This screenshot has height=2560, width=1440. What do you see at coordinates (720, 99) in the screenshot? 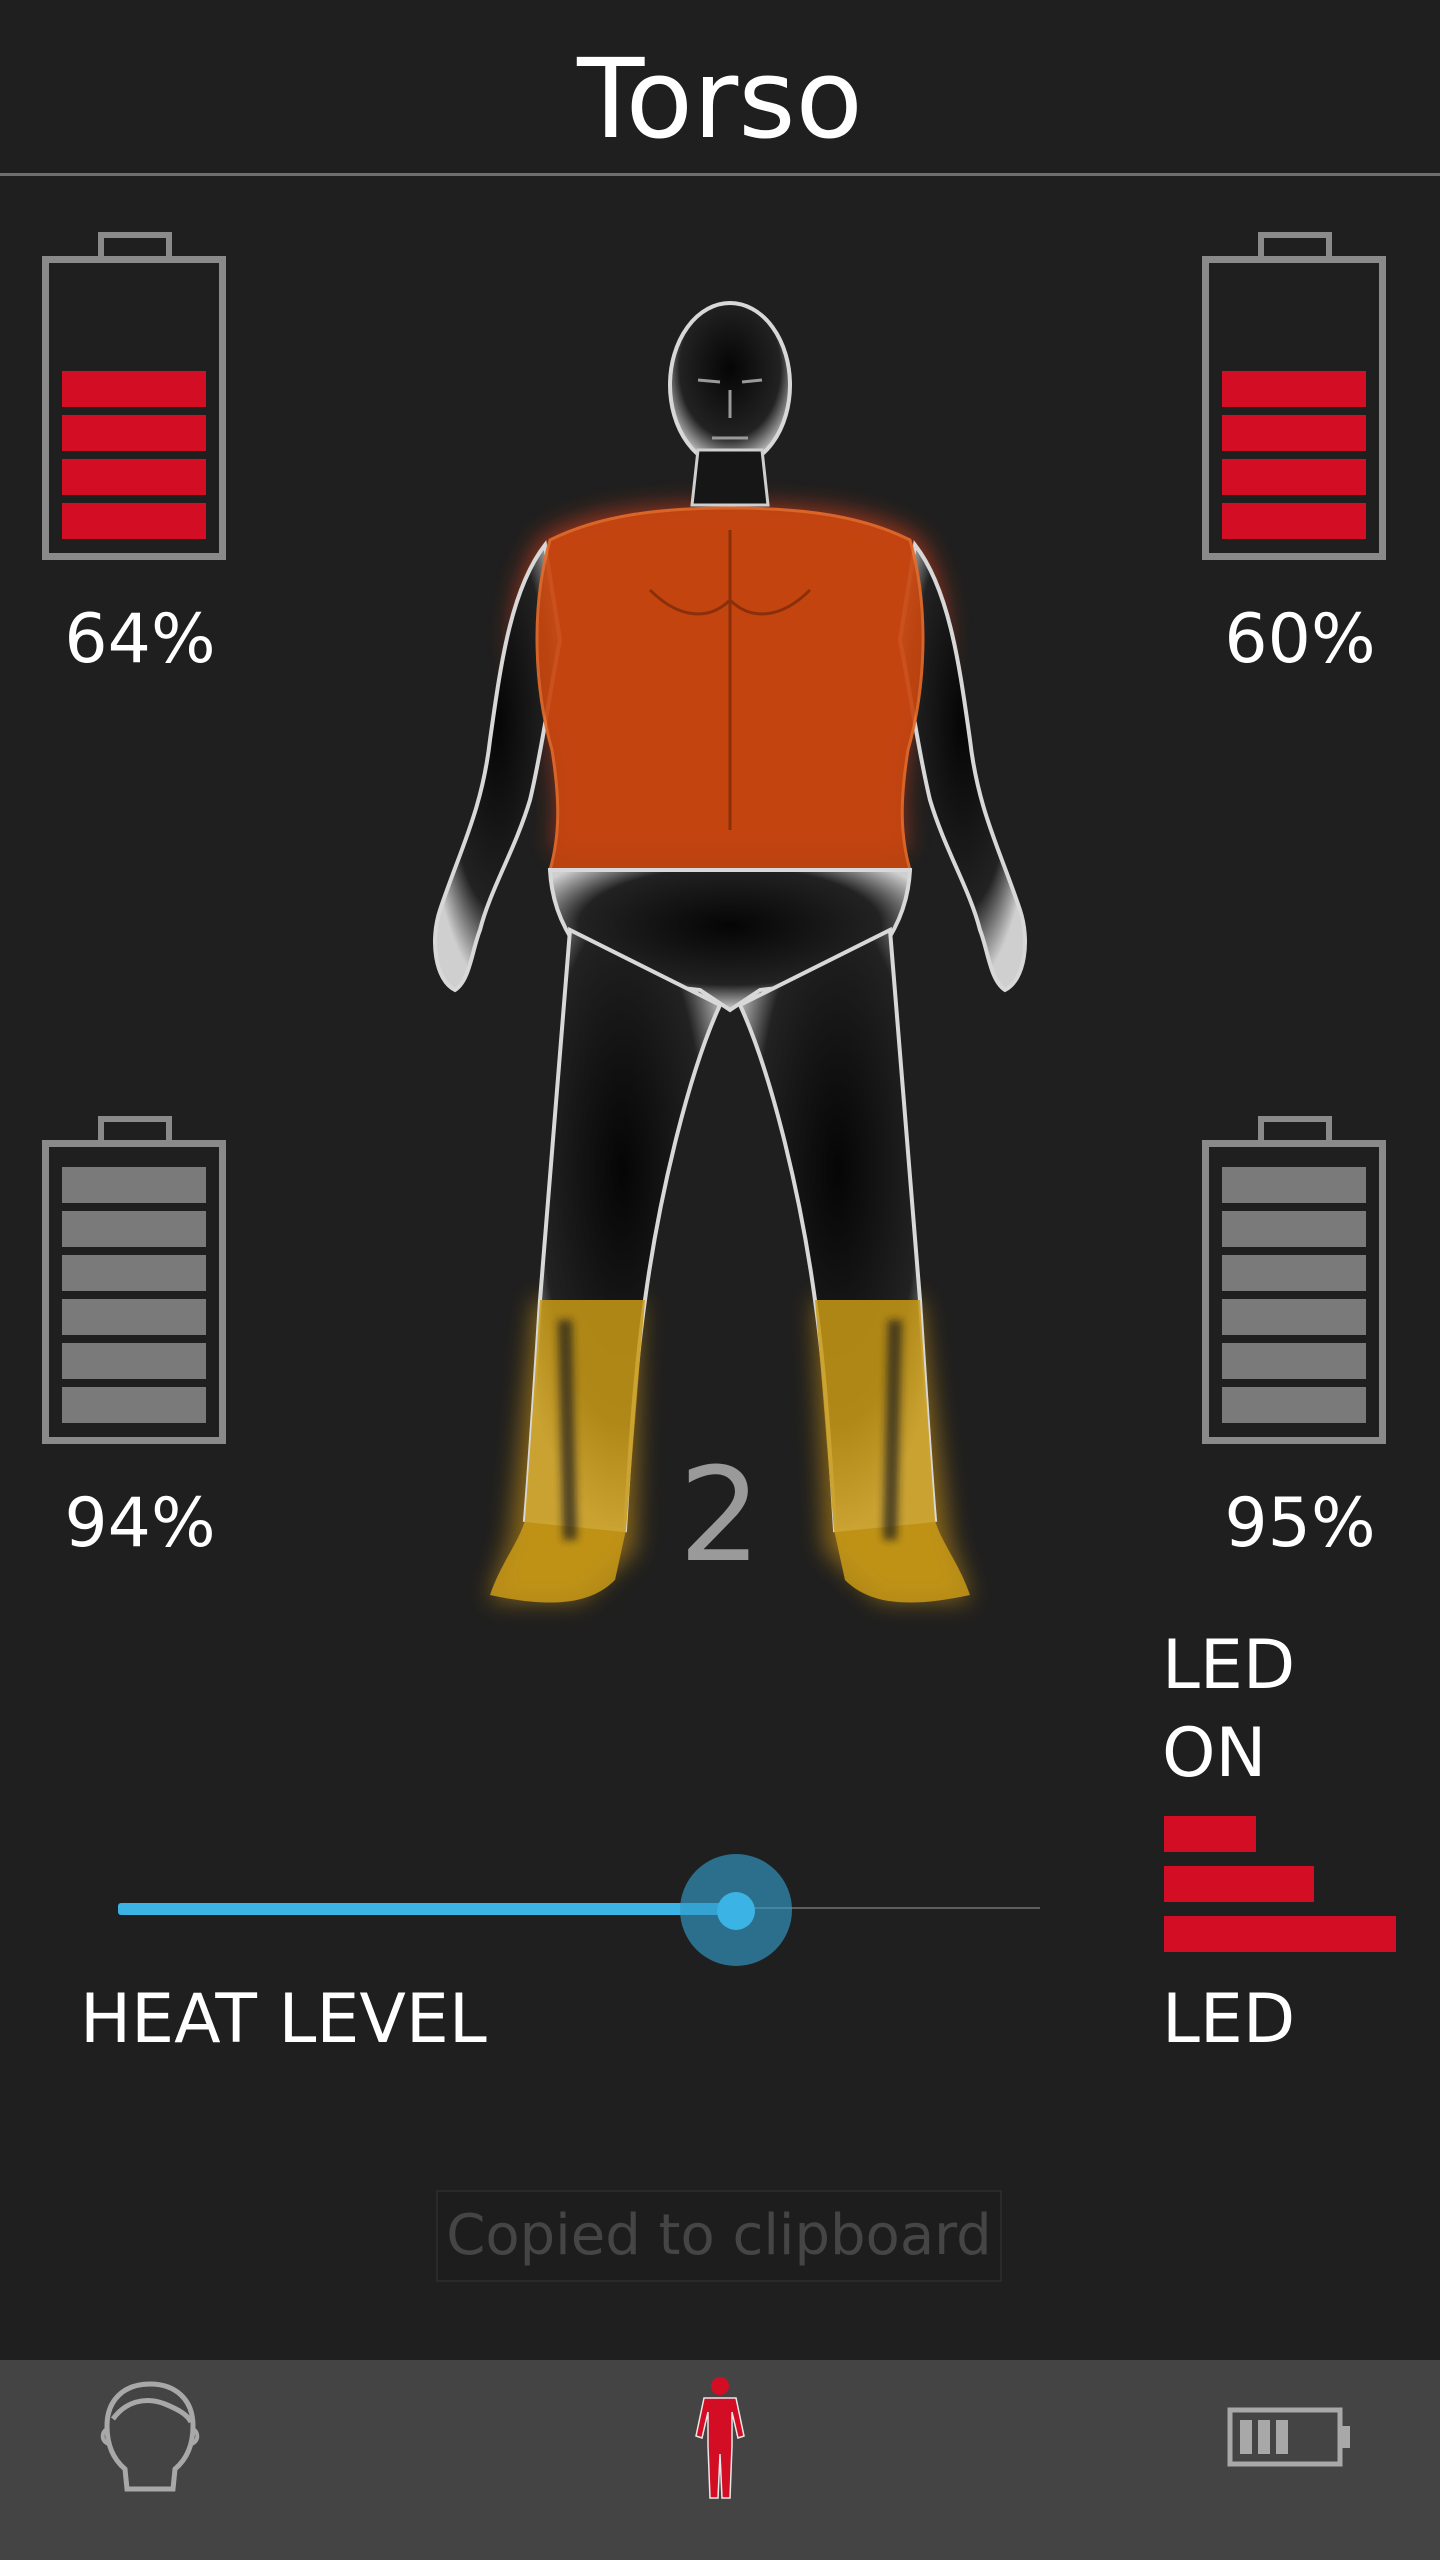
I see `page-title: Torso` at bounding box center [720, 99].